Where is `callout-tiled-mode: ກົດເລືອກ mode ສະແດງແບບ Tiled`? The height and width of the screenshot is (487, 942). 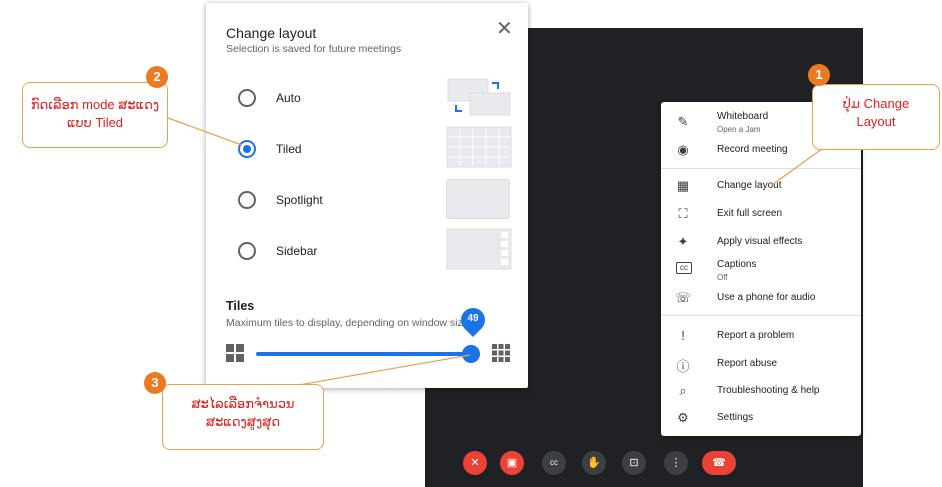 callout-tiled-mode: ກົດເລືອກ mode ສະແດງແບບ Tiled is located at coordinates (95, 115).